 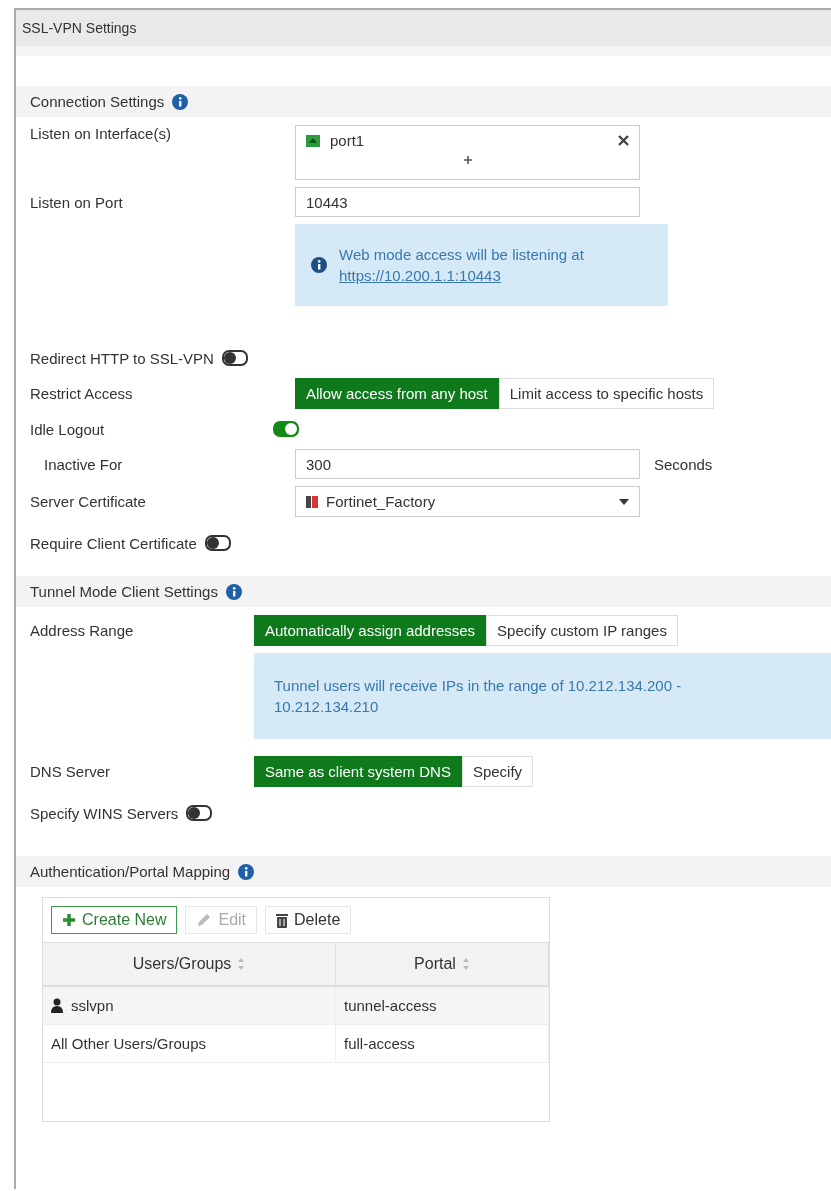 I want to click on plus-icon, so click(x=69, y=920).